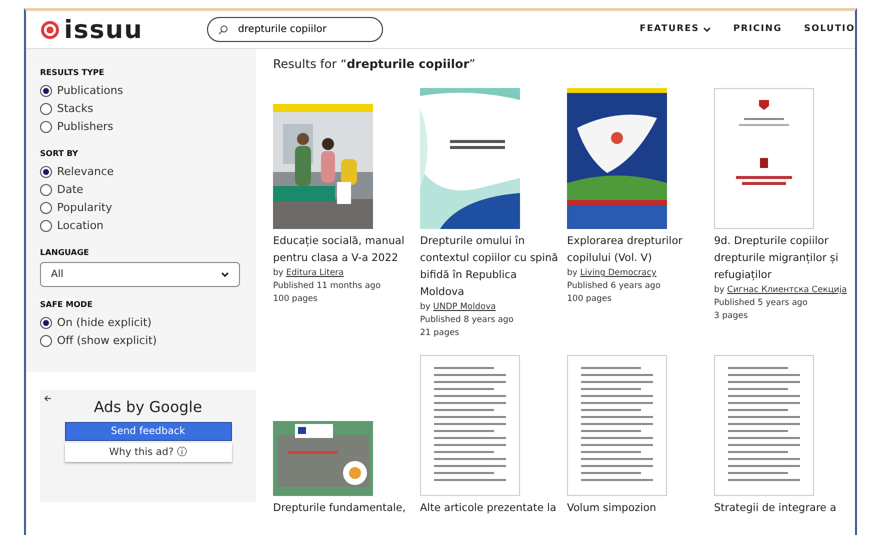  Describe the element at coordinates (148, 431) in the screenshot. I see `feedback-button: Send feedback` at that location.